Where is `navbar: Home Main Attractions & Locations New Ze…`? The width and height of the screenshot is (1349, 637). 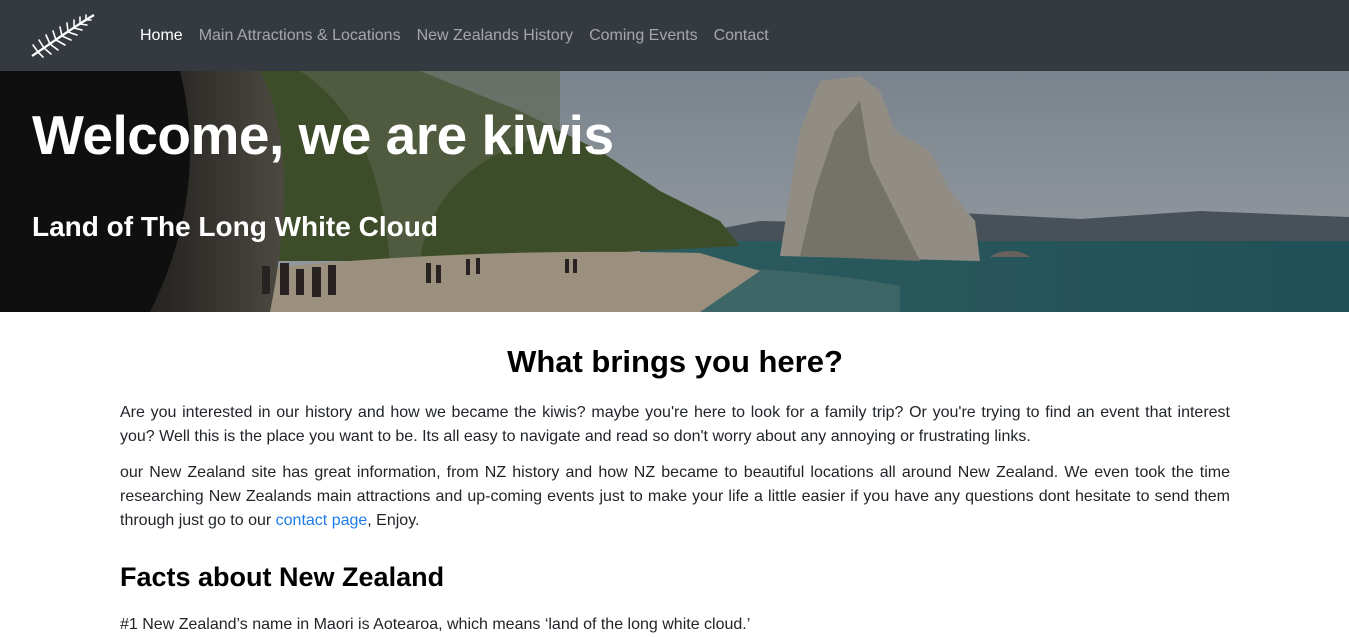 navbar: Home Main Attractions & Locations New Ze… is located at coordinates (674, 35).